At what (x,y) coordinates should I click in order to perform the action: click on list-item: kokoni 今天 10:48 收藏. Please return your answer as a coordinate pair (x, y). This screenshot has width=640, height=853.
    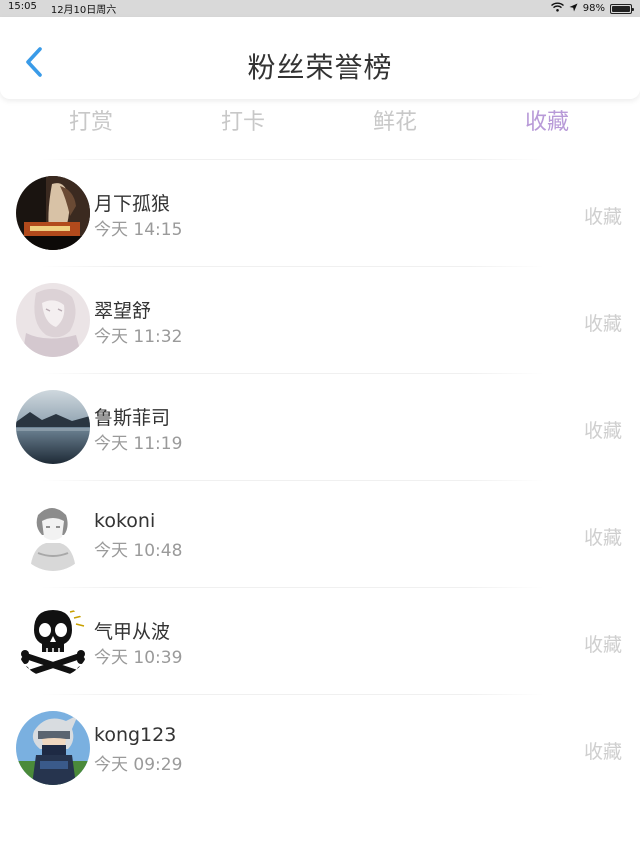
    Looking at the image, I should click on (320, 533).